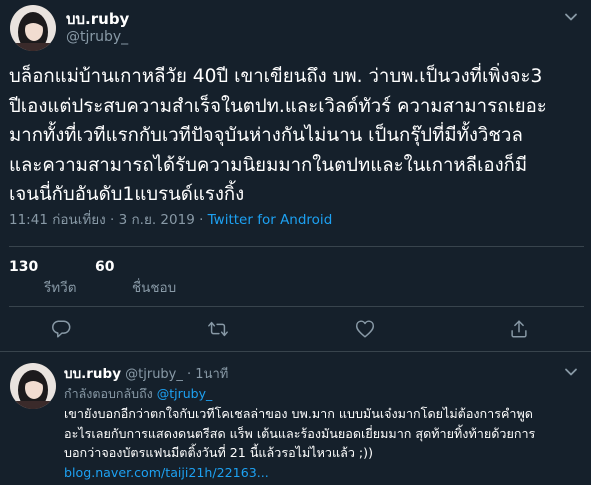  Describe the element at coordinates (154, 287) in the screenshot. I see `like-label: ชื่นชอบ` at that location.